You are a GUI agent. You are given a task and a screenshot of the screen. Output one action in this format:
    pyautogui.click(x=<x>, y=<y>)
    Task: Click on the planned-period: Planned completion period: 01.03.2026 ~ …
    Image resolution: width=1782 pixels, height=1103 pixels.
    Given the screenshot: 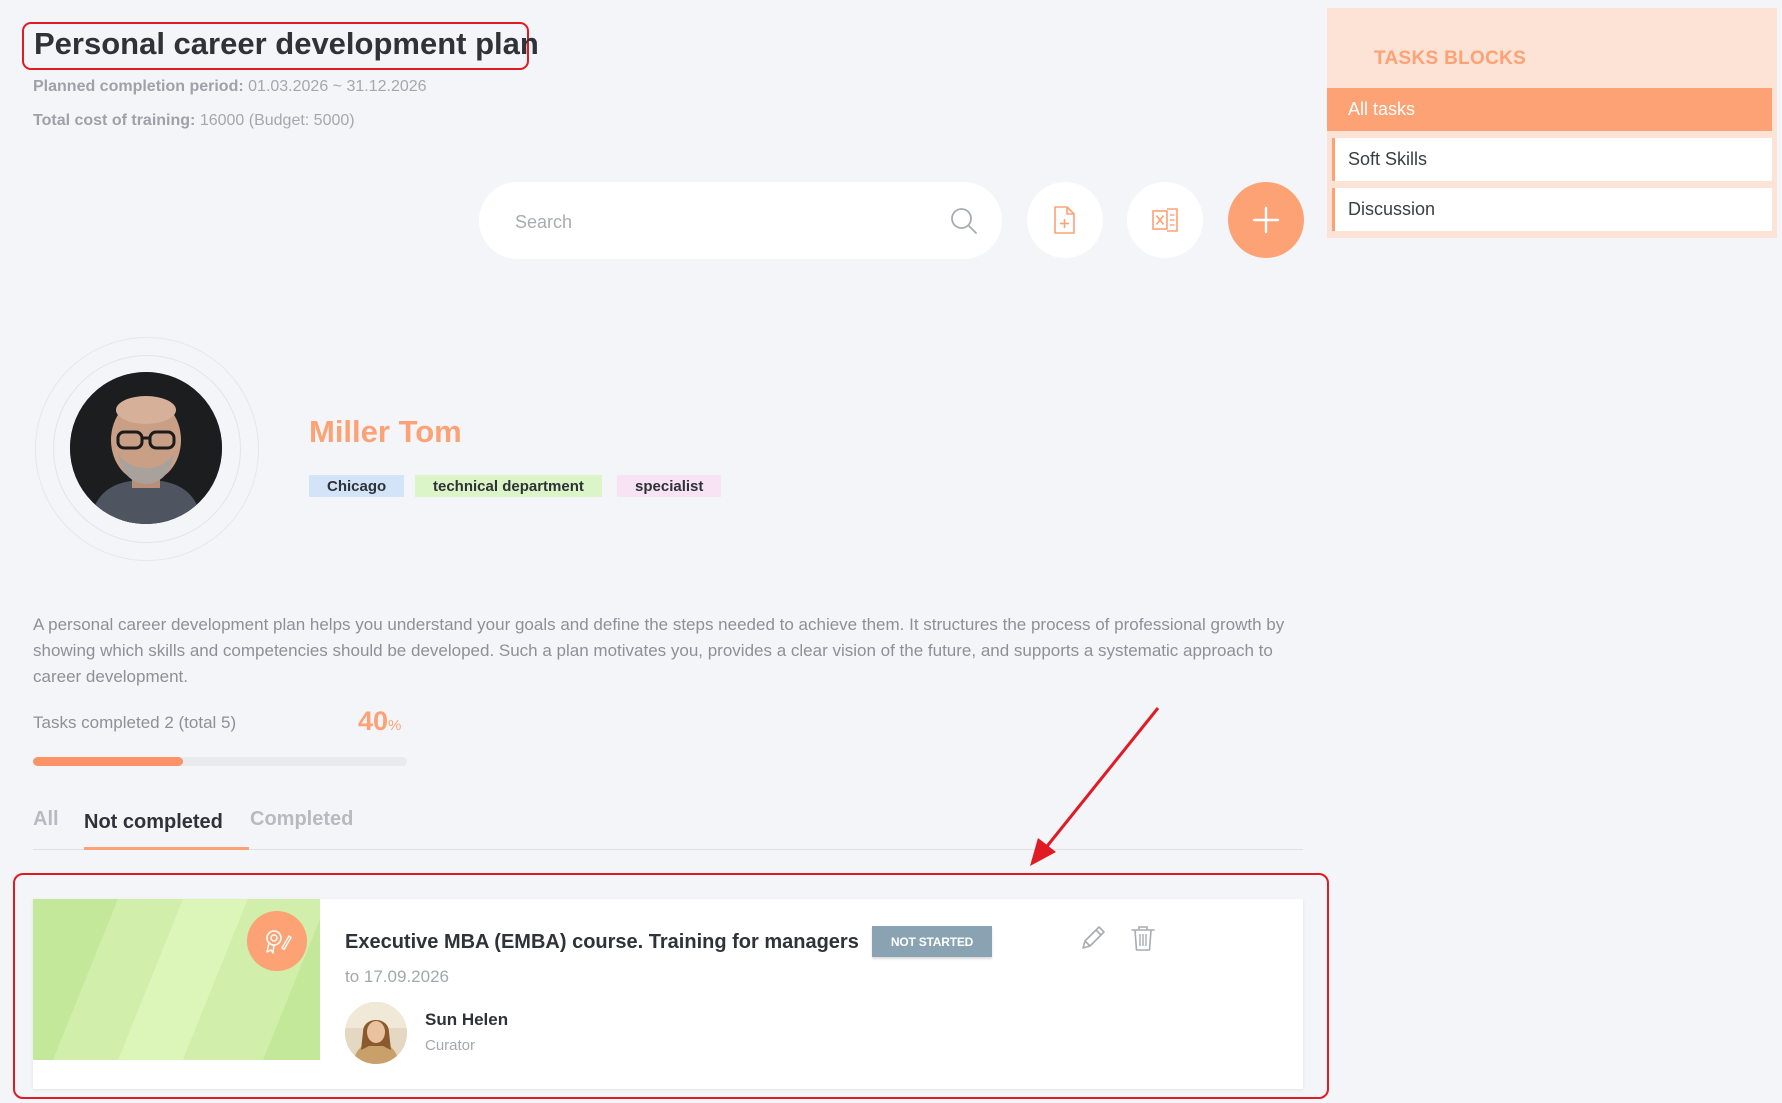 What is the action you would take?
    pyautogui.click(x=230, y=87)
    